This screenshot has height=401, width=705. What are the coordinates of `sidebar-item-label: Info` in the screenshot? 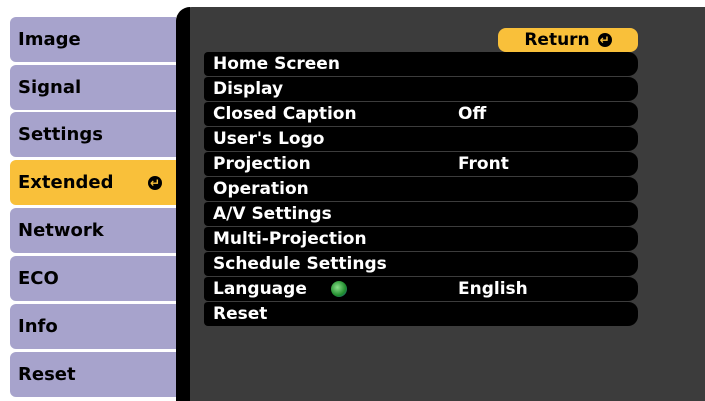 It's located at (38, 326).